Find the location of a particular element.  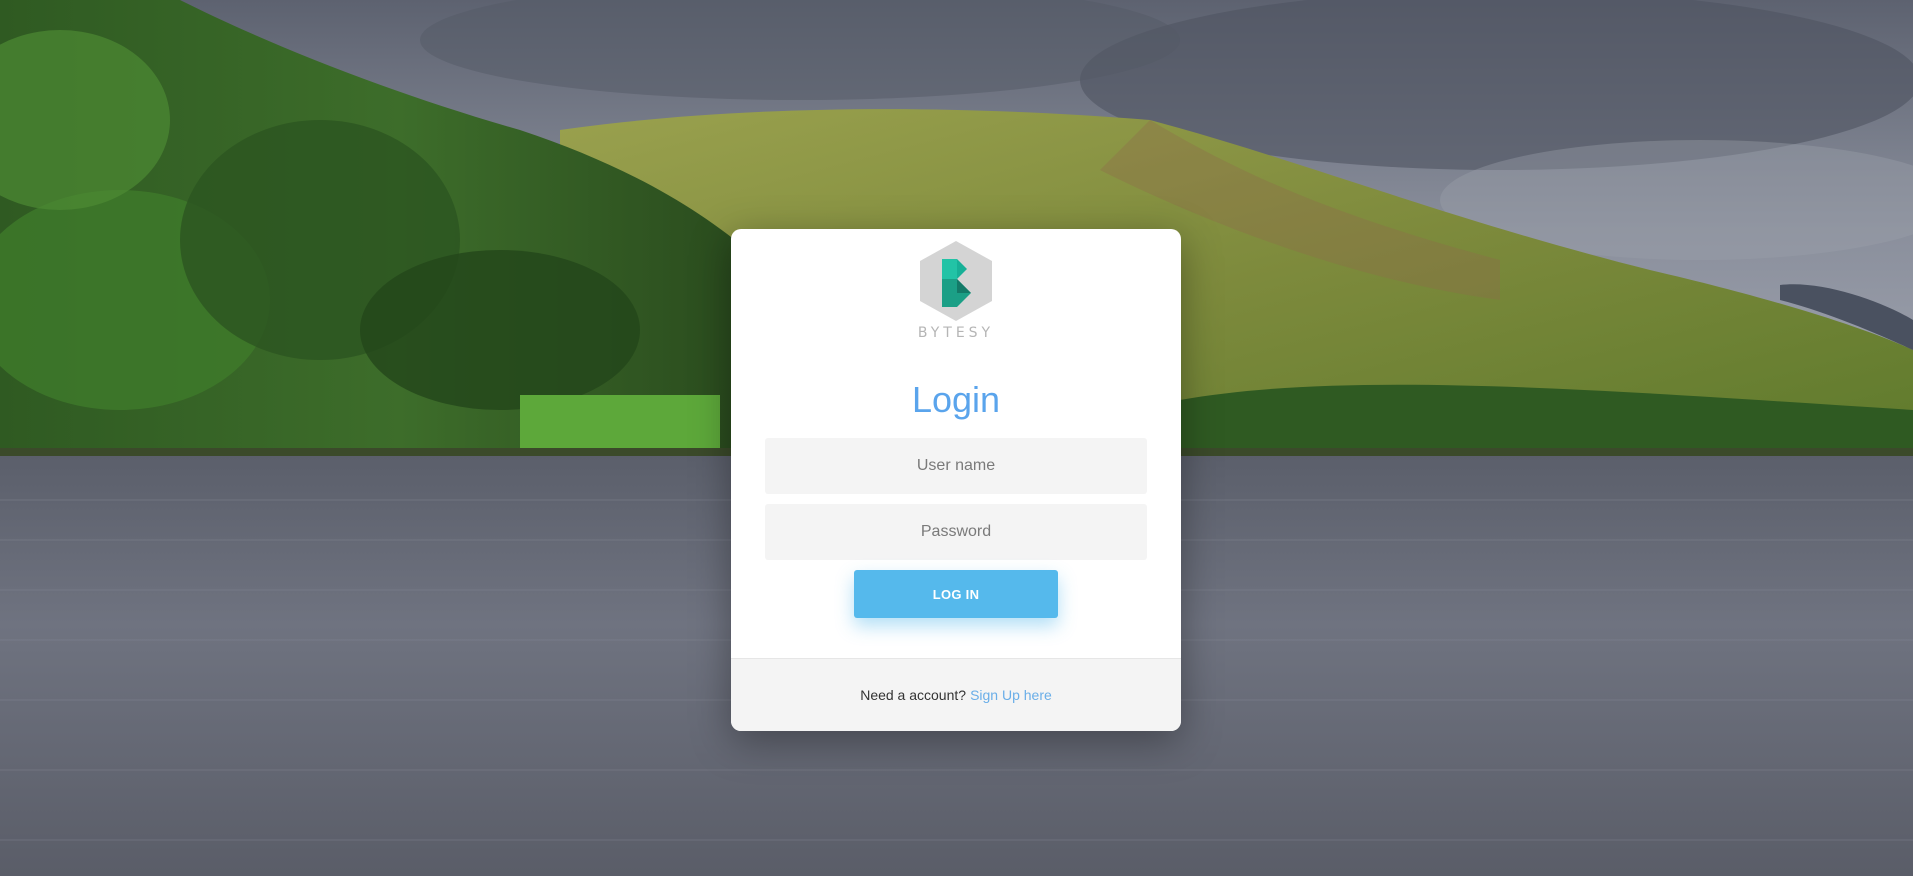

username-input is located at coordinates (956, 466).